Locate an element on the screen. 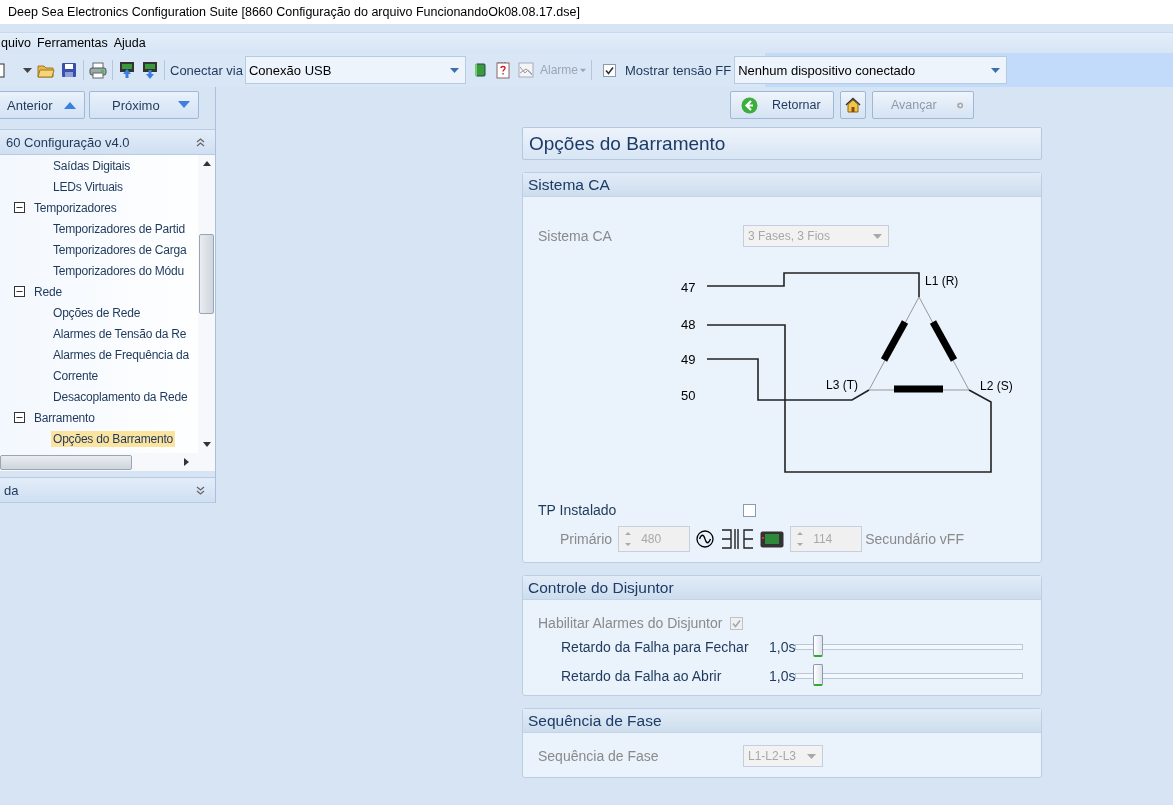  tree-item: Desacoplamento da Rede is located at coordinates (120, 396).